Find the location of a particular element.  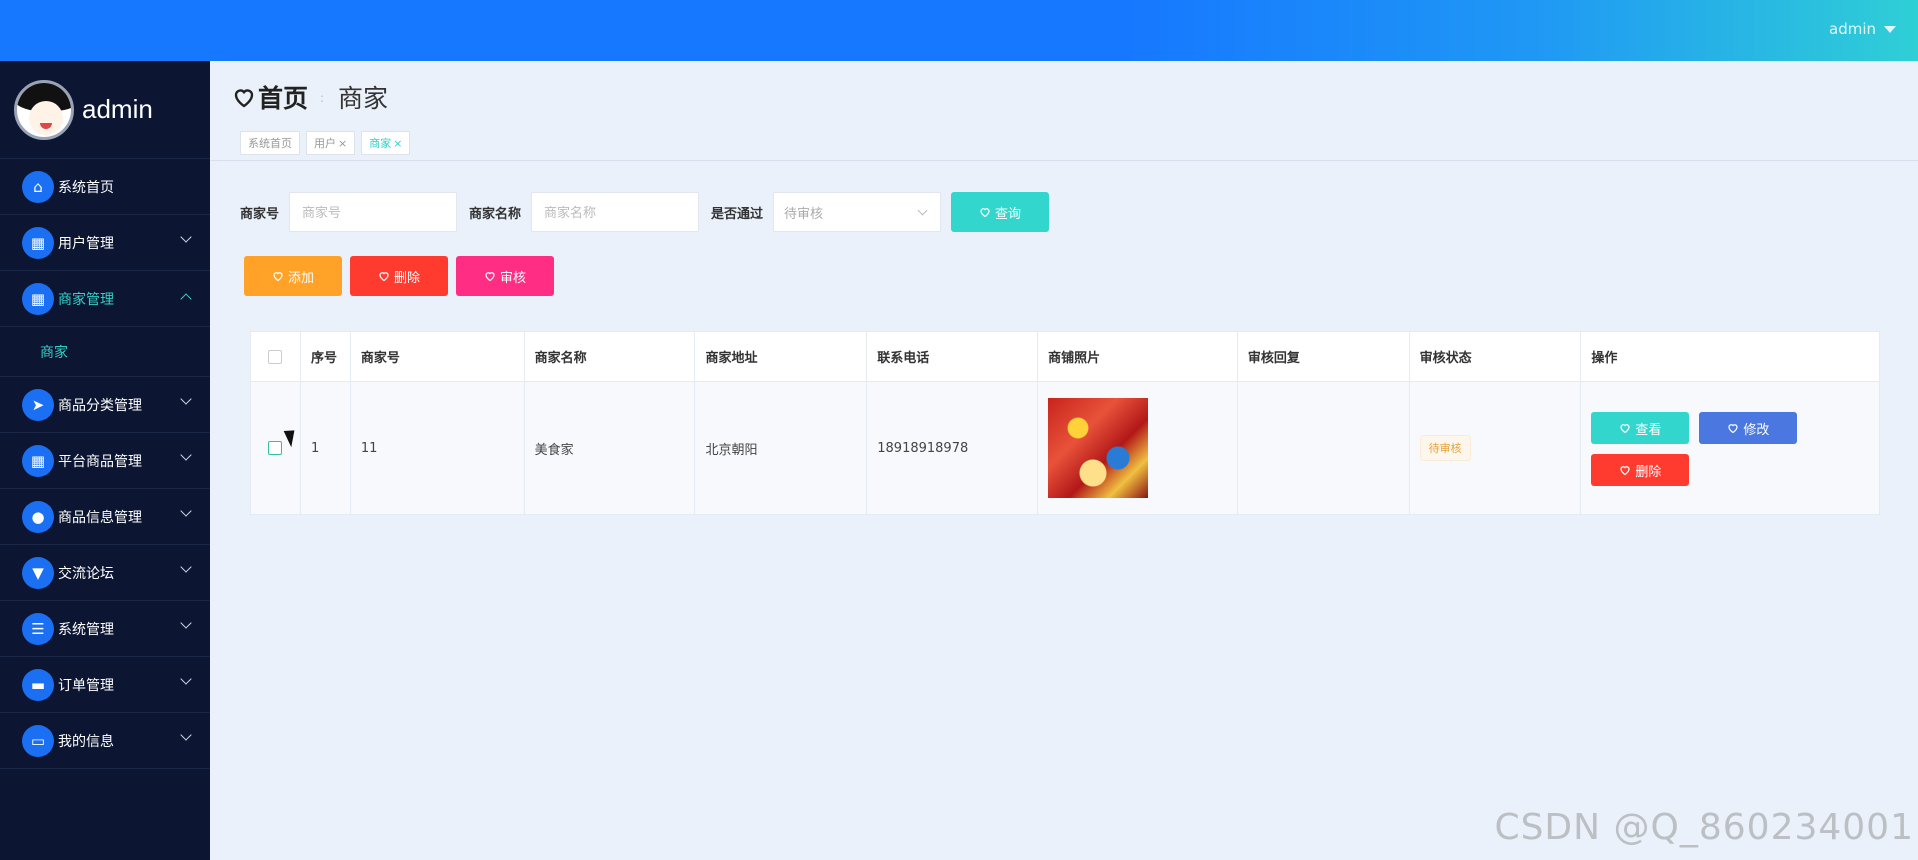

delete-button: 删除 is located at coordinates (399, 276).